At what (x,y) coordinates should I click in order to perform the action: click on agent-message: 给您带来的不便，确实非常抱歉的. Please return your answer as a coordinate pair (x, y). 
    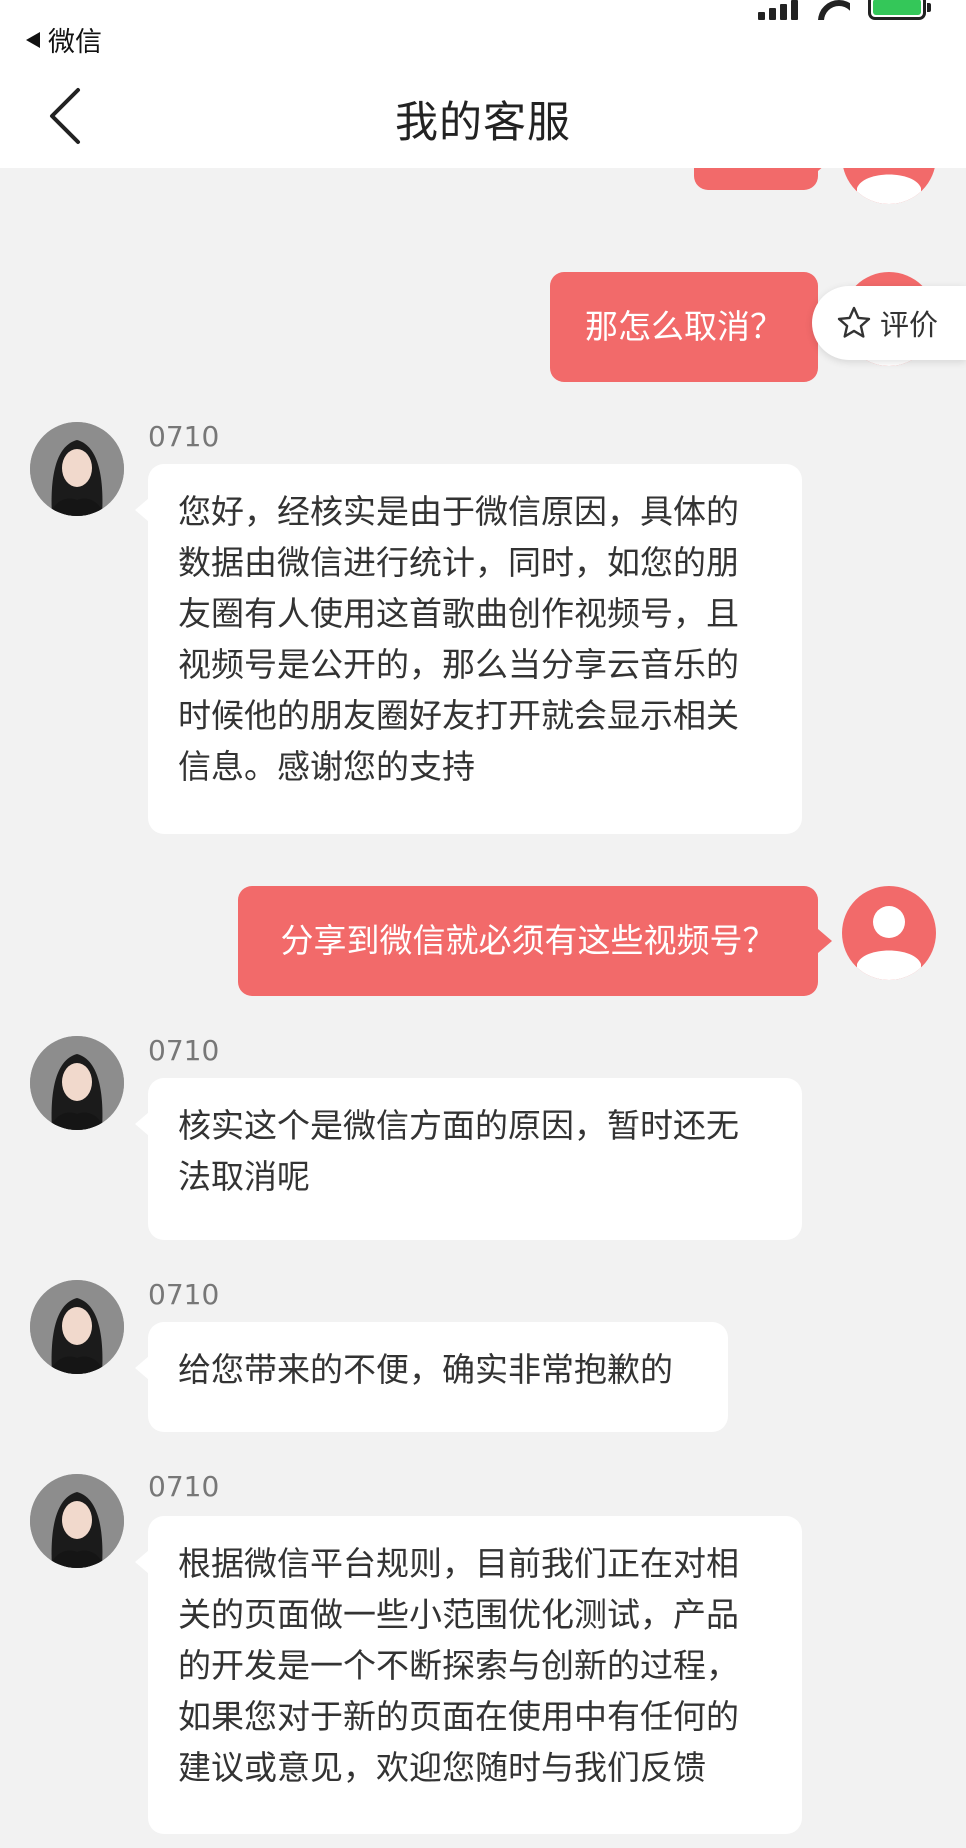
    Looking at the image, I should click on (431, 1377).